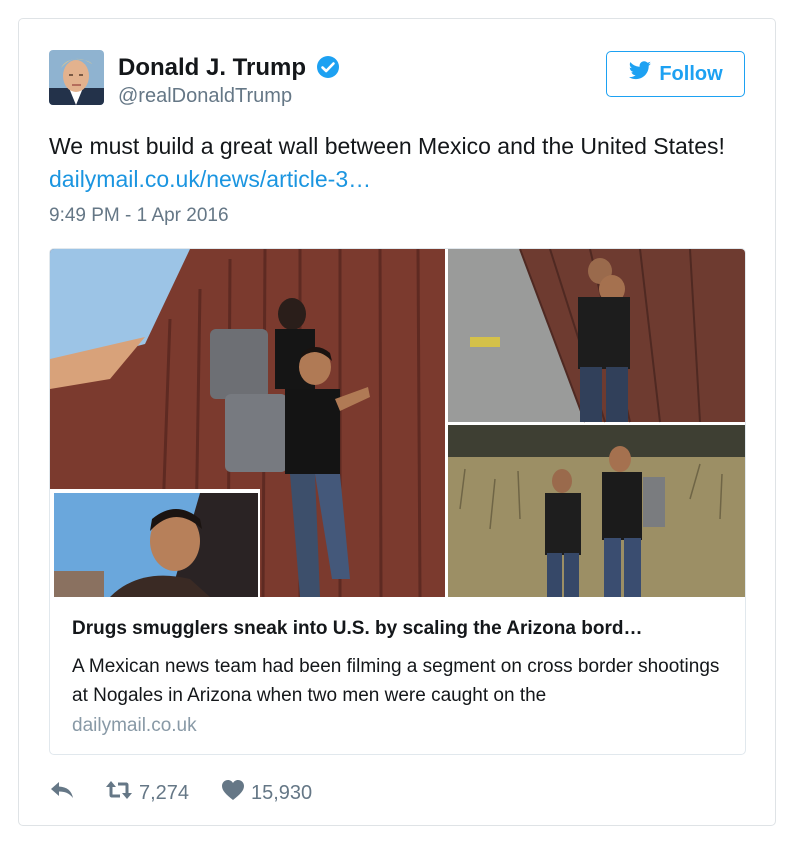  Describe the element at coordinates (76, 77) in the screenshot. I see `avatar` at that location.